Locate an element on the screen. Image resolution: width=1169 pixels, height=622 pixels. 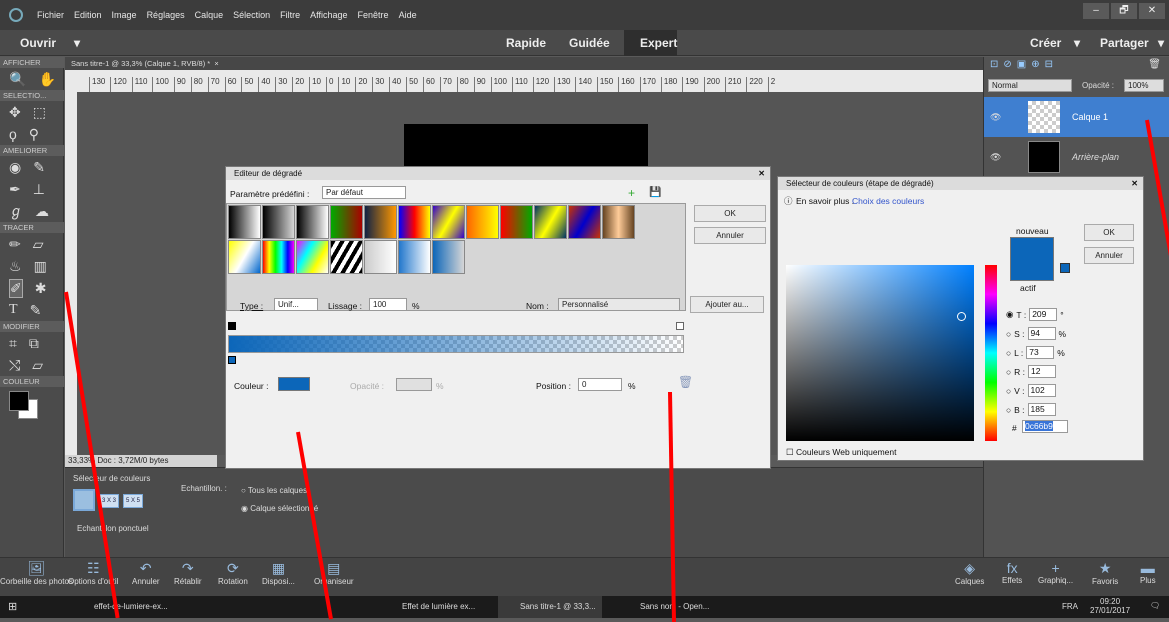
color-field-input: 185 is located at coordinates (1041, 409).